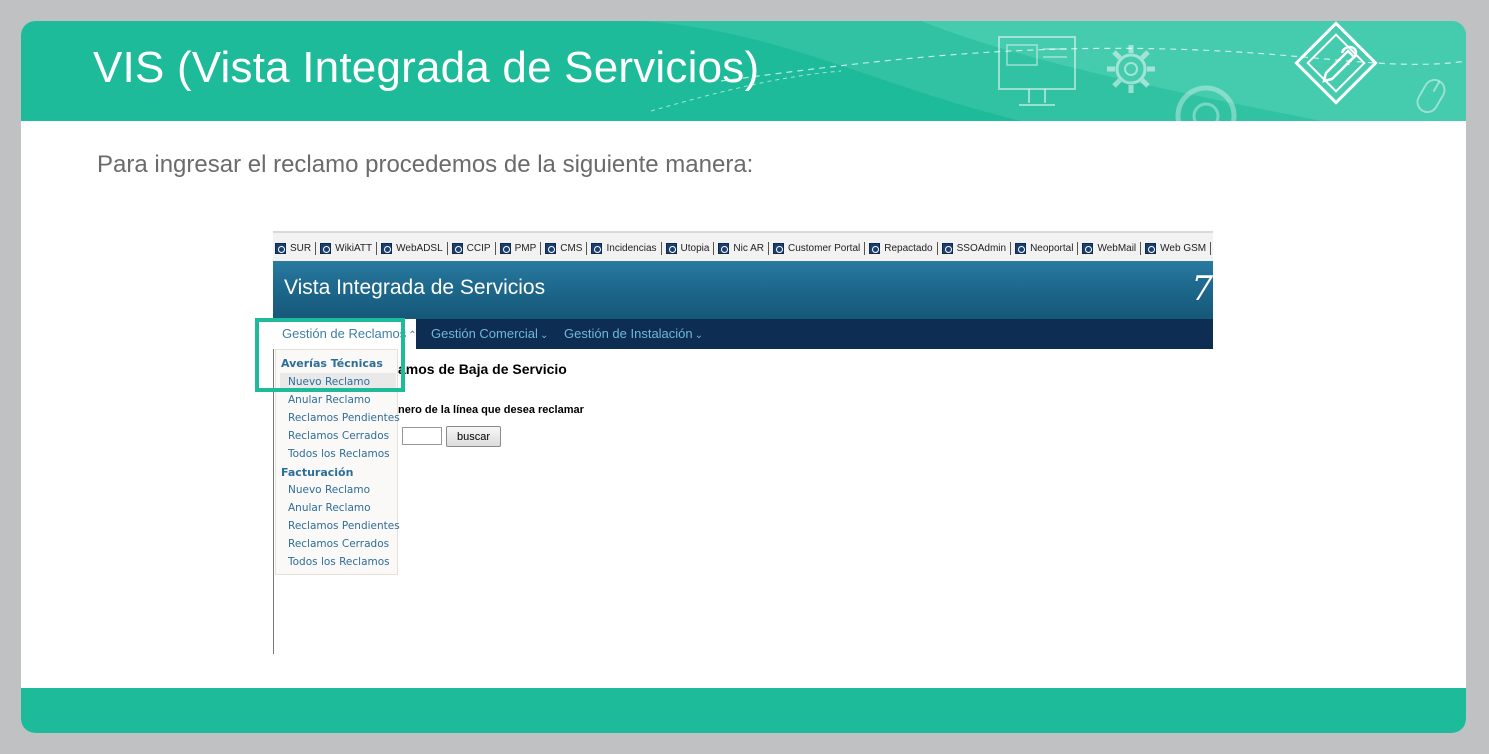 The image size is (1489, 754). Describe the element at coordinates (329, 400) in the screenshot. I see `menu-item-anular-reclamo-averias: Anular Reclamo` at that location.